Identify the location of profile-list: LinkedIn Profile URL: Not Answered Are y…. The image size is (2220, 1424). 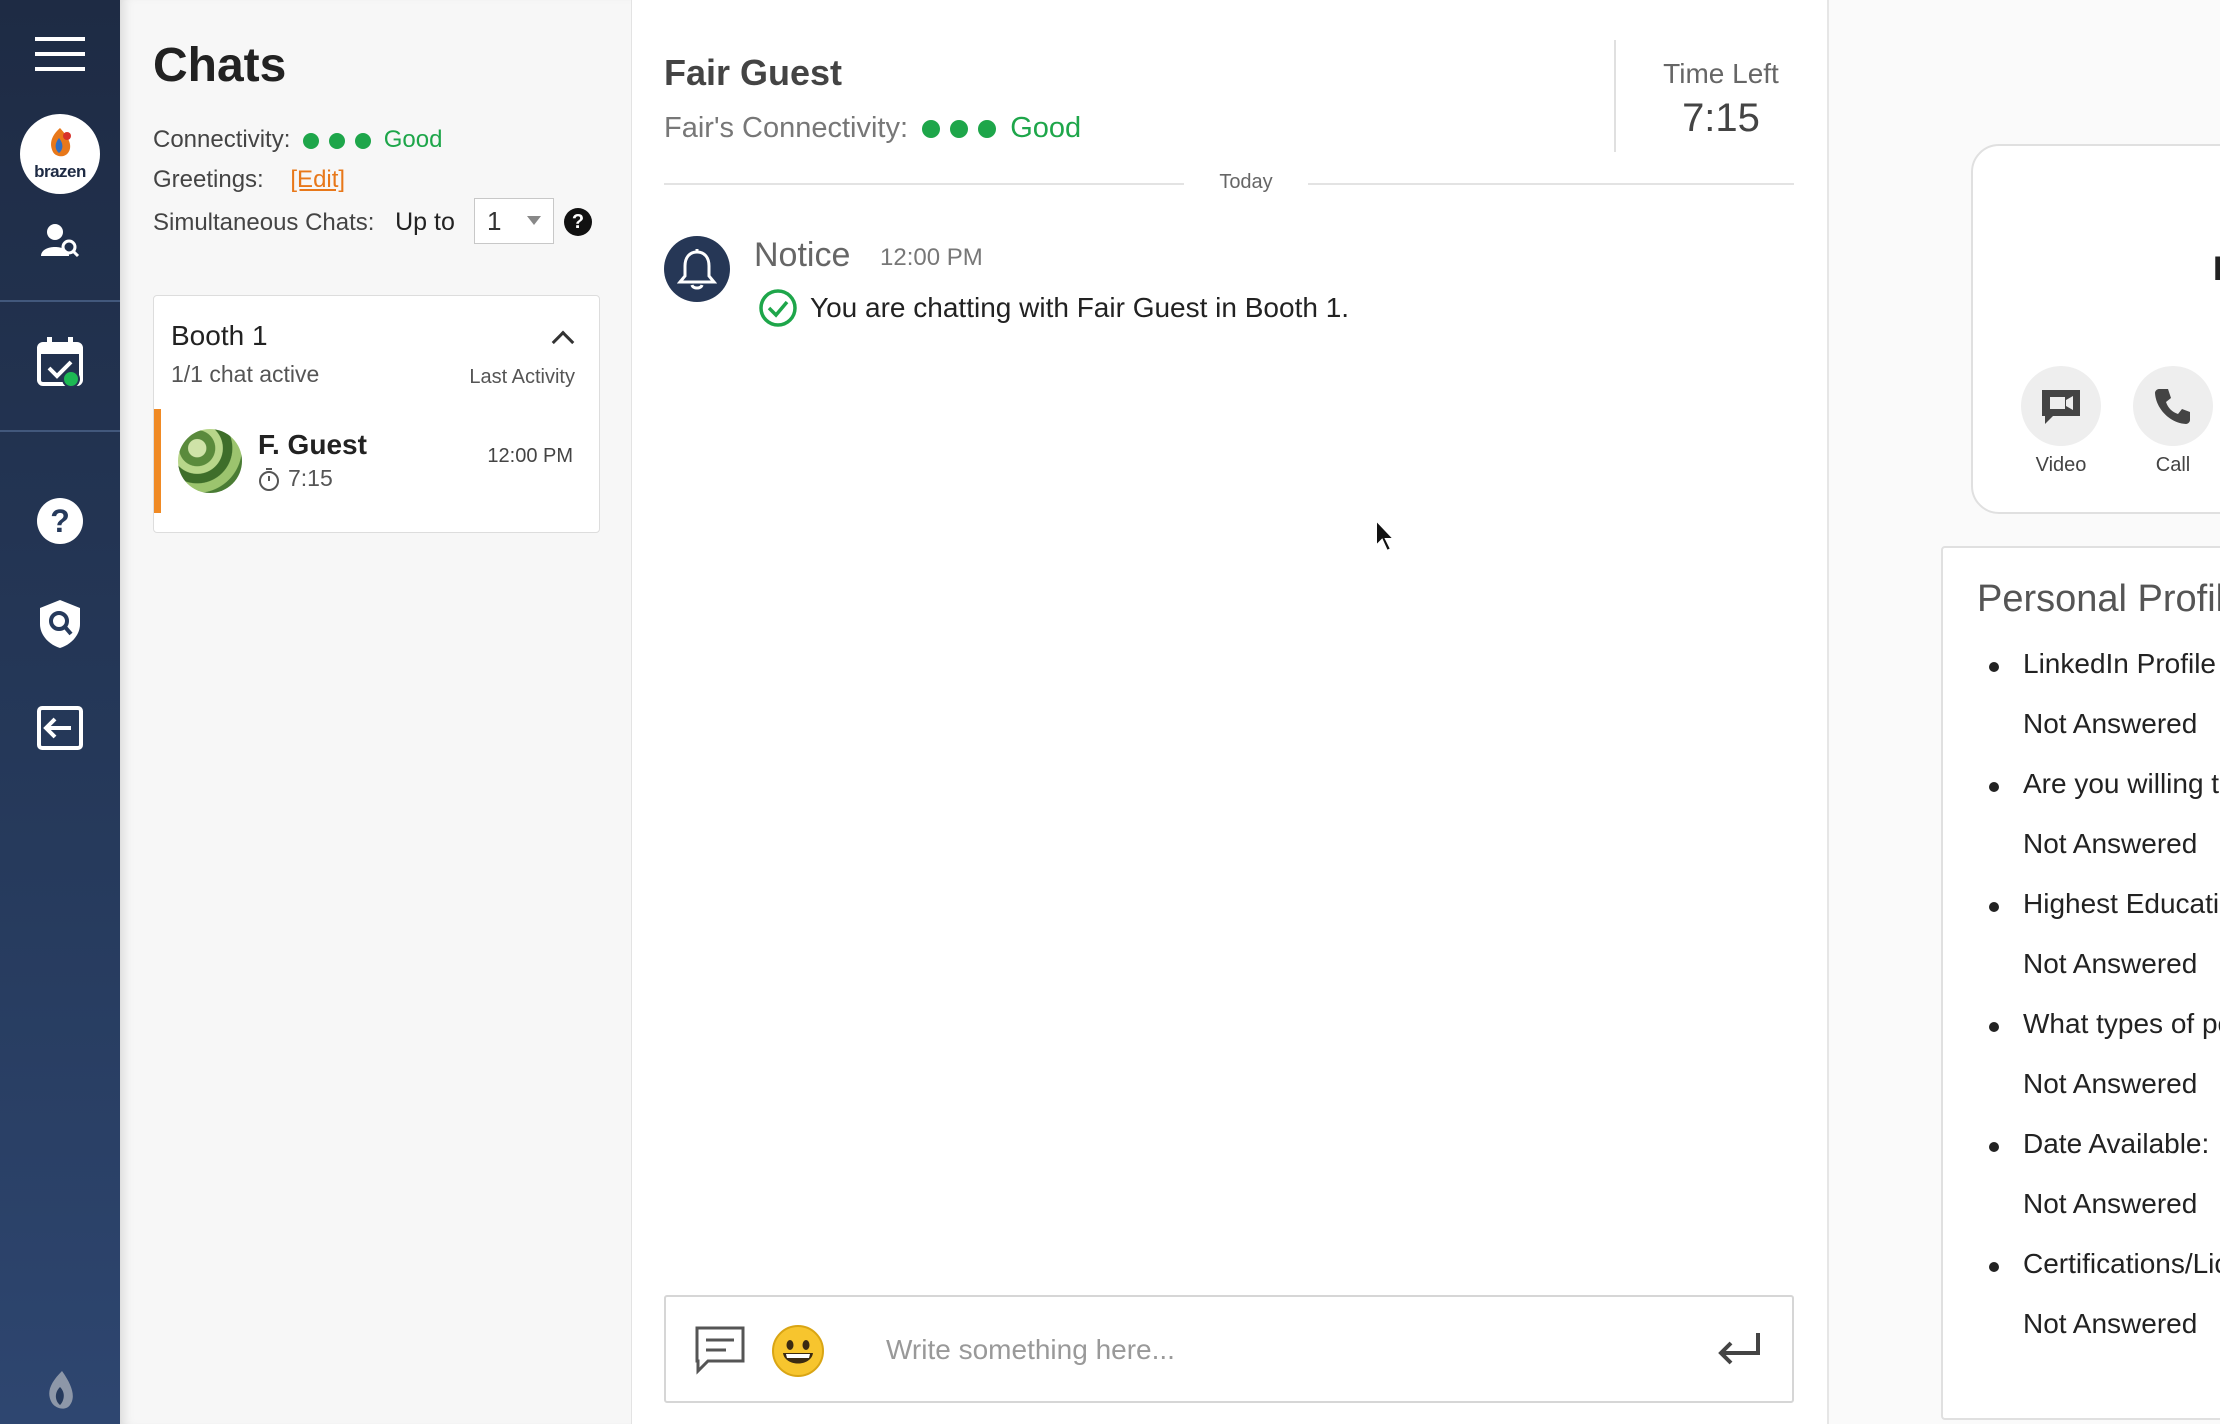
(2098, 1008).